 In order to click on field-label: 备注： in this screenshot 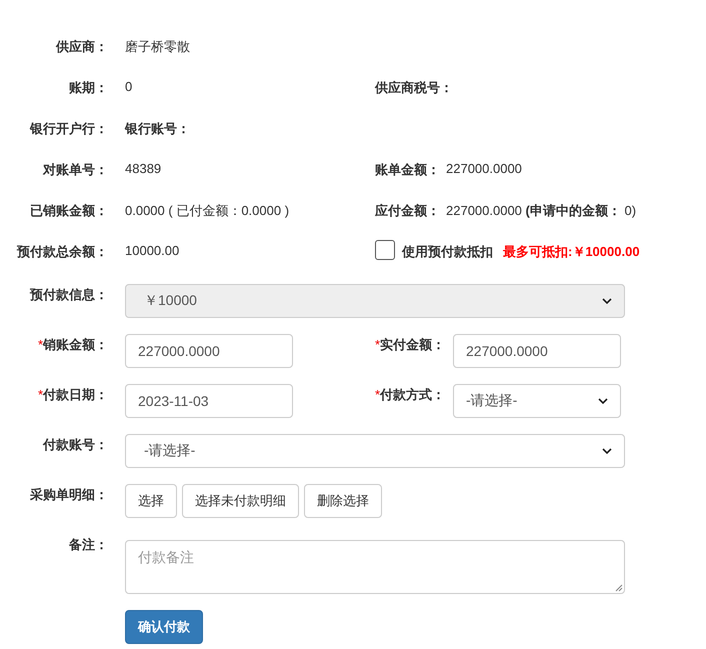, I will do `click(88, 545)`.